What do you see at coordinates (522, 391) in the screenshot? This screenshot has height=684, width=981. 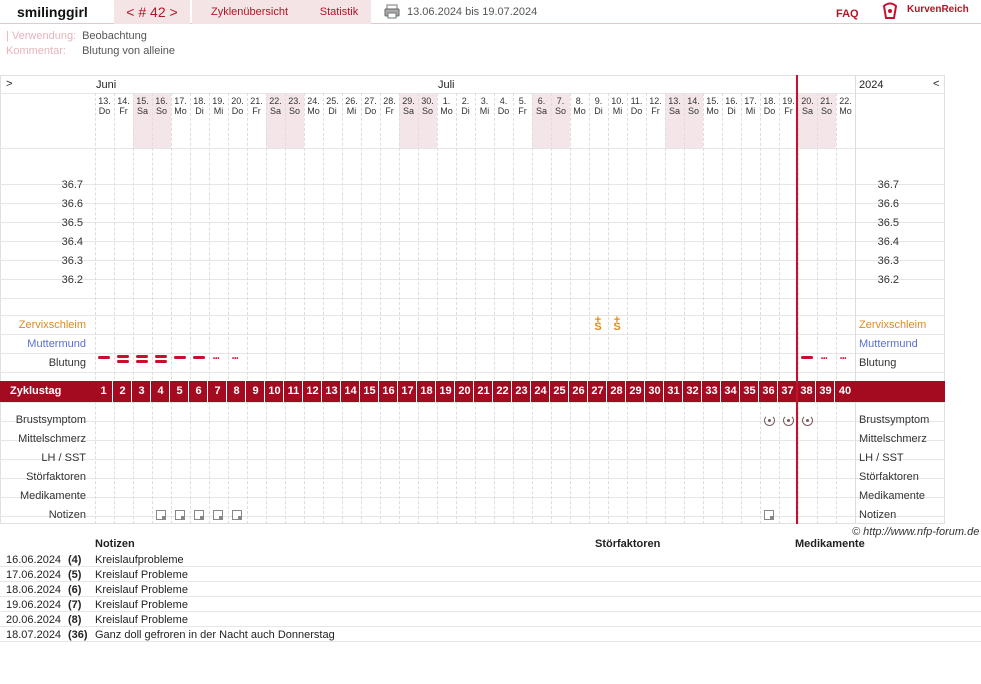 I see `cycle-day-number: 23` at bounding box center [522, 391].